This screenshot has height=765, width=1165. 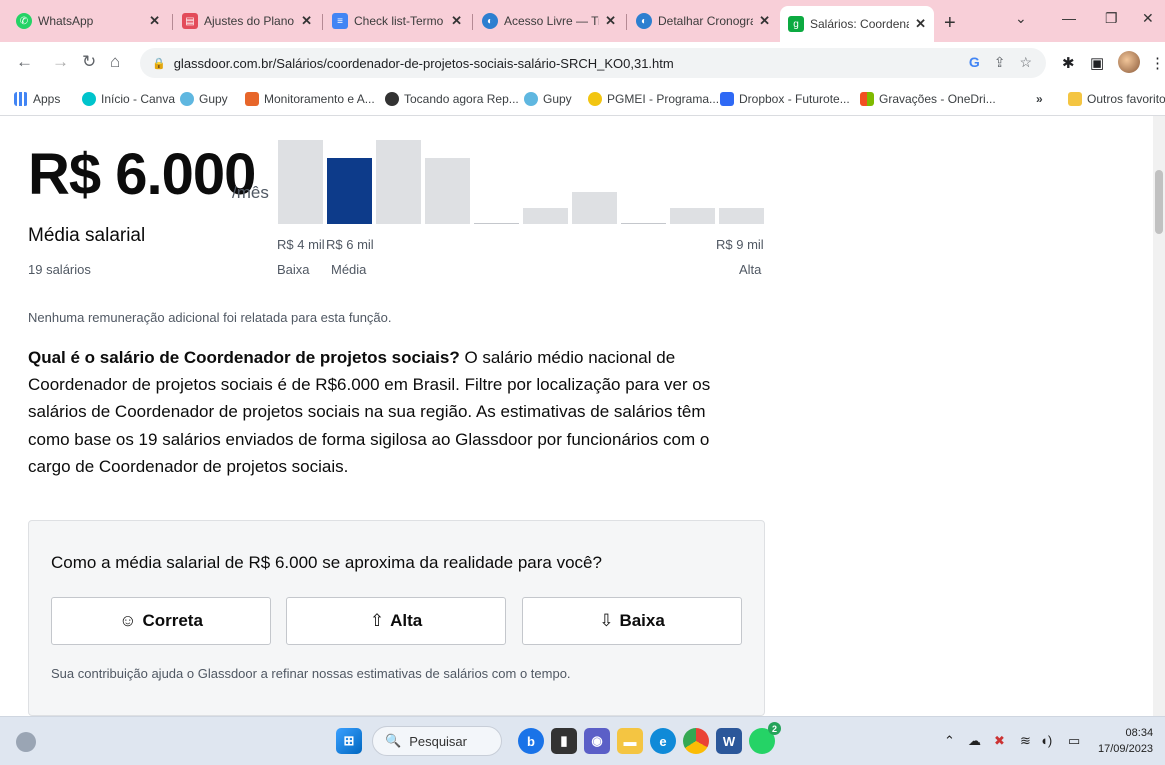 I want to click on wifi-icon: ≋, so click(x=1025, y=741).